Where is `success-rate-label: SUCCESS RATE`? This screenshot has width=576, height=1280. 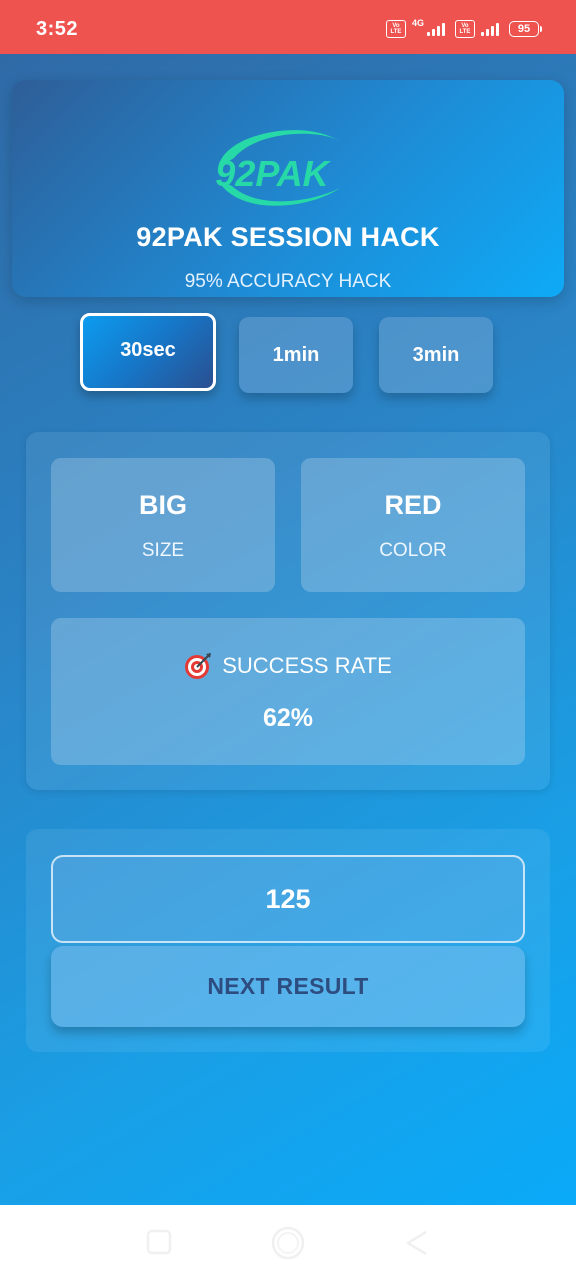 success-rate-label: SUCCESS RATE is located at coordinates (307, 665).